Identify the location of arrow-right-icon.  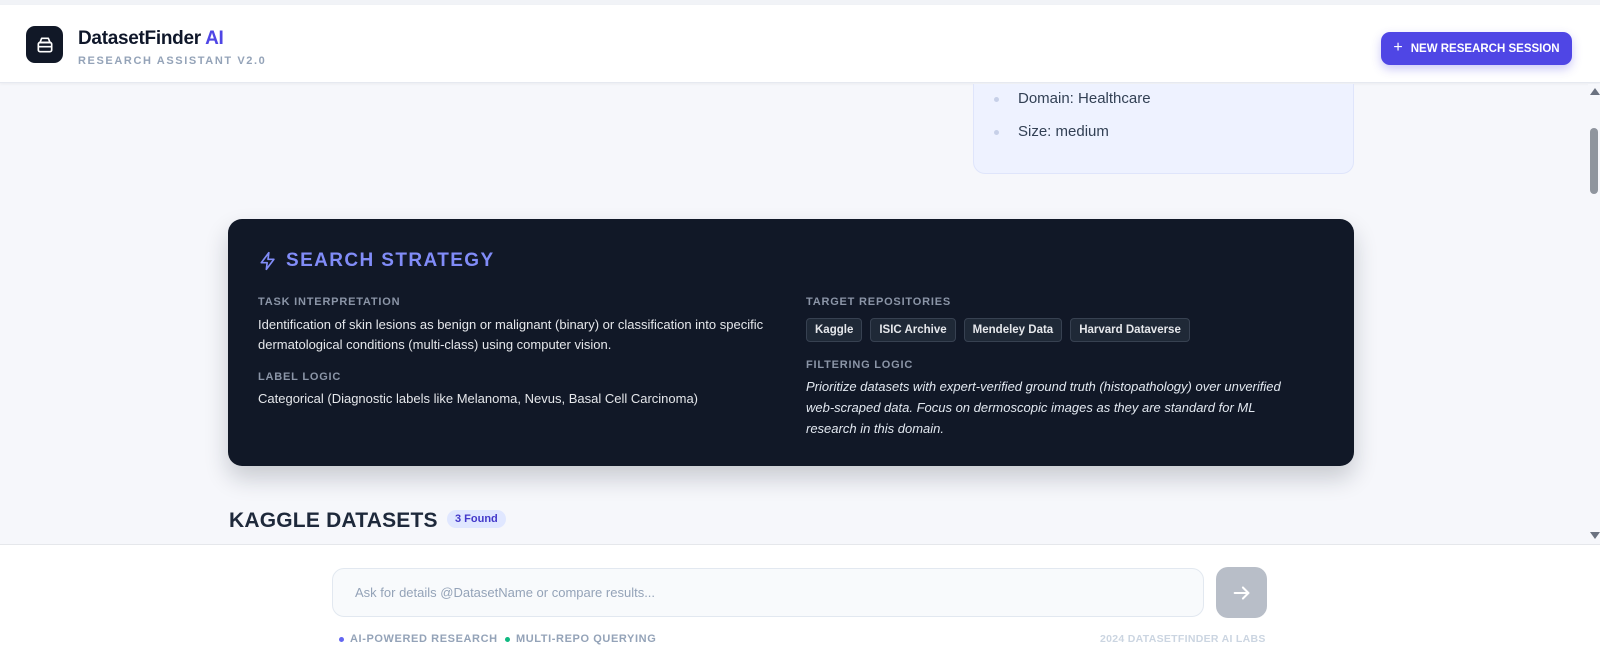
(1241, 592).